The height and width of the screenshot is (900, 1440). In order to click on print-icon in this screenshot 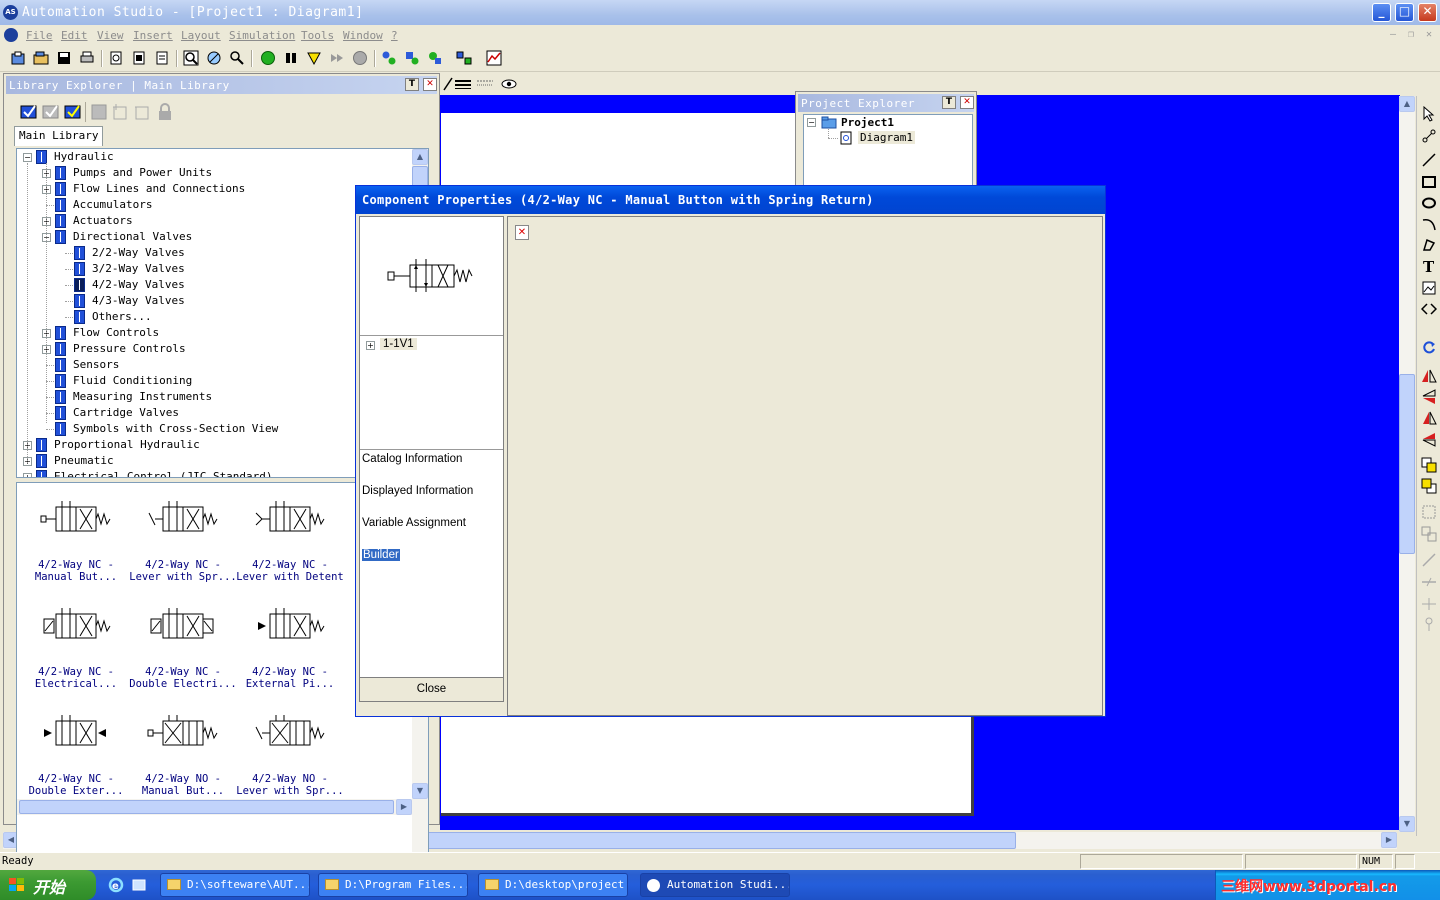, I will do `click(87, 58)`.